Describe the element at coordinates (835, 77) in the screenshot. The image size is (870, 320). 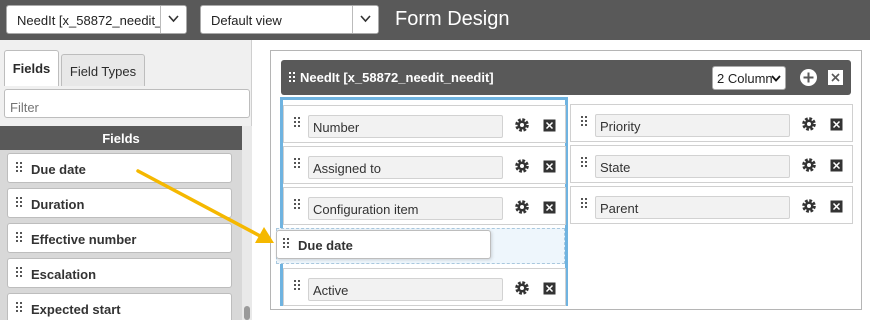
I see `close-icon` at that location.